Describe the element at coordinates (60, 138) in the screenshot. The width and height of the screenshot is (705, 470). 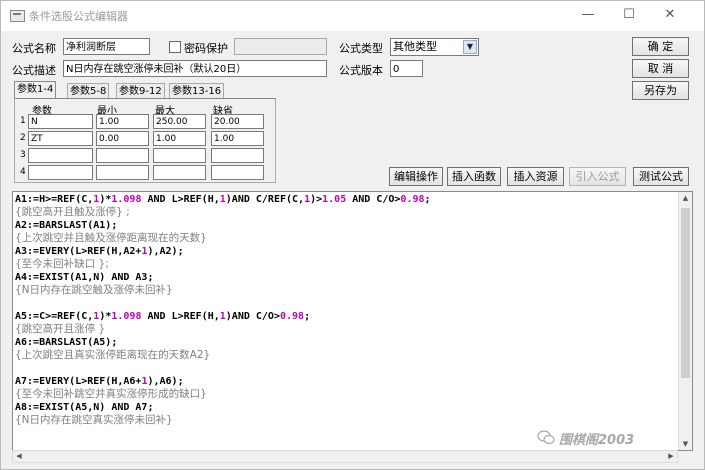
I see `param-name-cell: ZT` at that location.